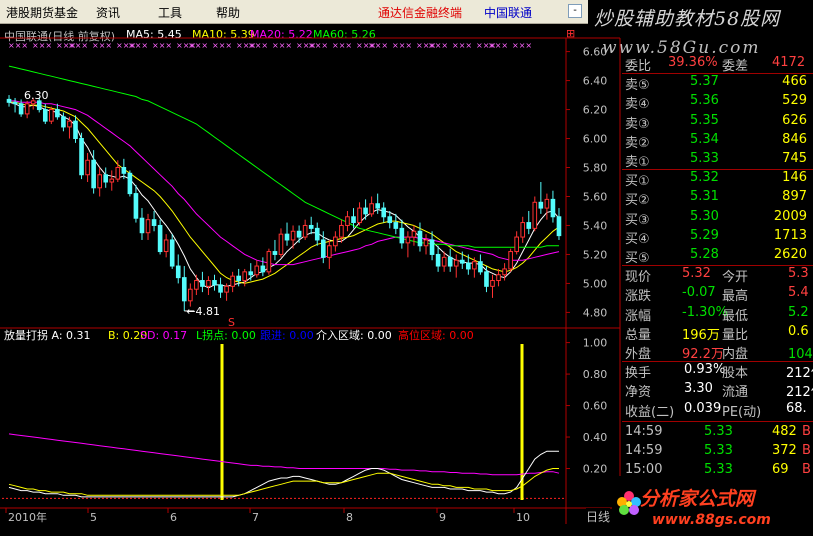 Image resolution: width=813 pixels, height=536 pixels. I want to click on indicator-label: 介入区域: 0.00, so click(354, 335).